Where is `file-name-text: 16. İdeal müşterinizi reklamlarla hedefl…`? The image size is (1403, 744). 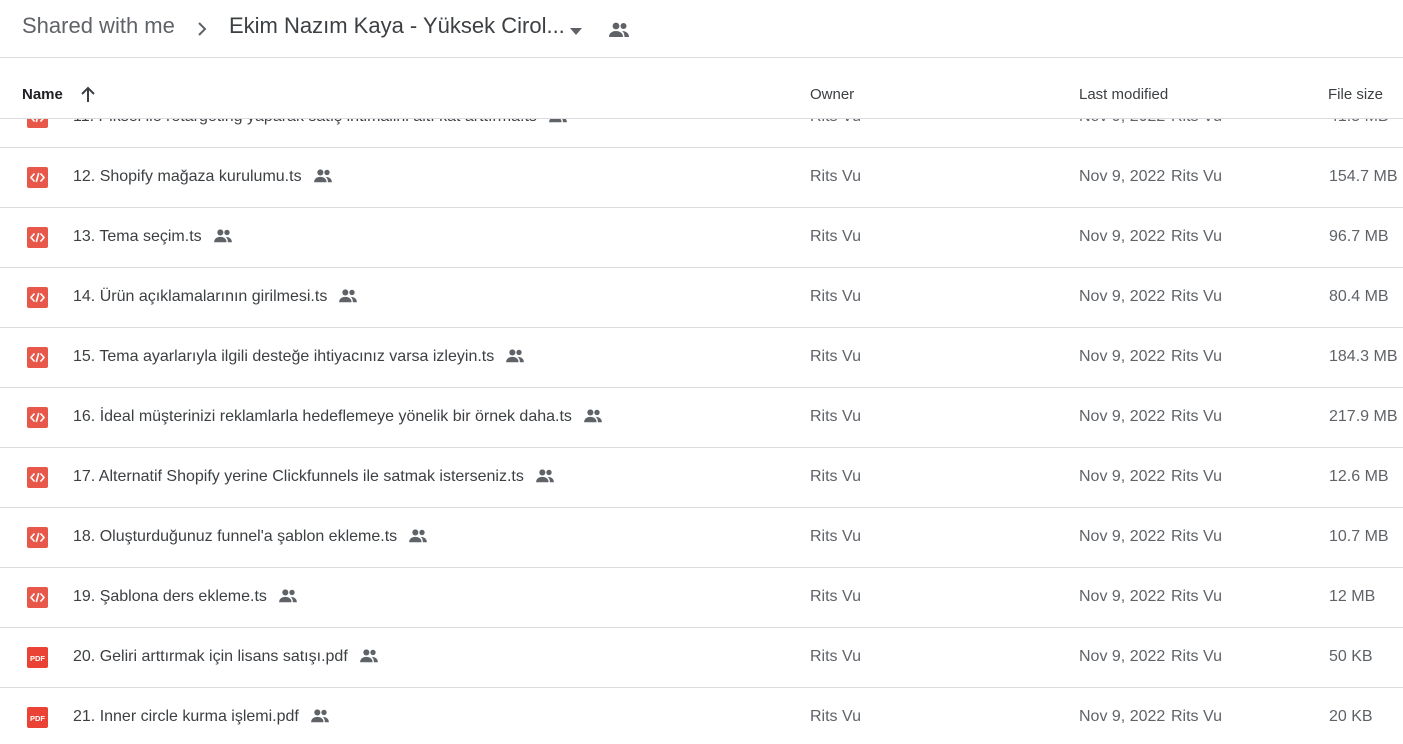 file-name-text: 16. İdeal müşterinizi reklamlarla hedefl… is located at coordinates (322, 416).